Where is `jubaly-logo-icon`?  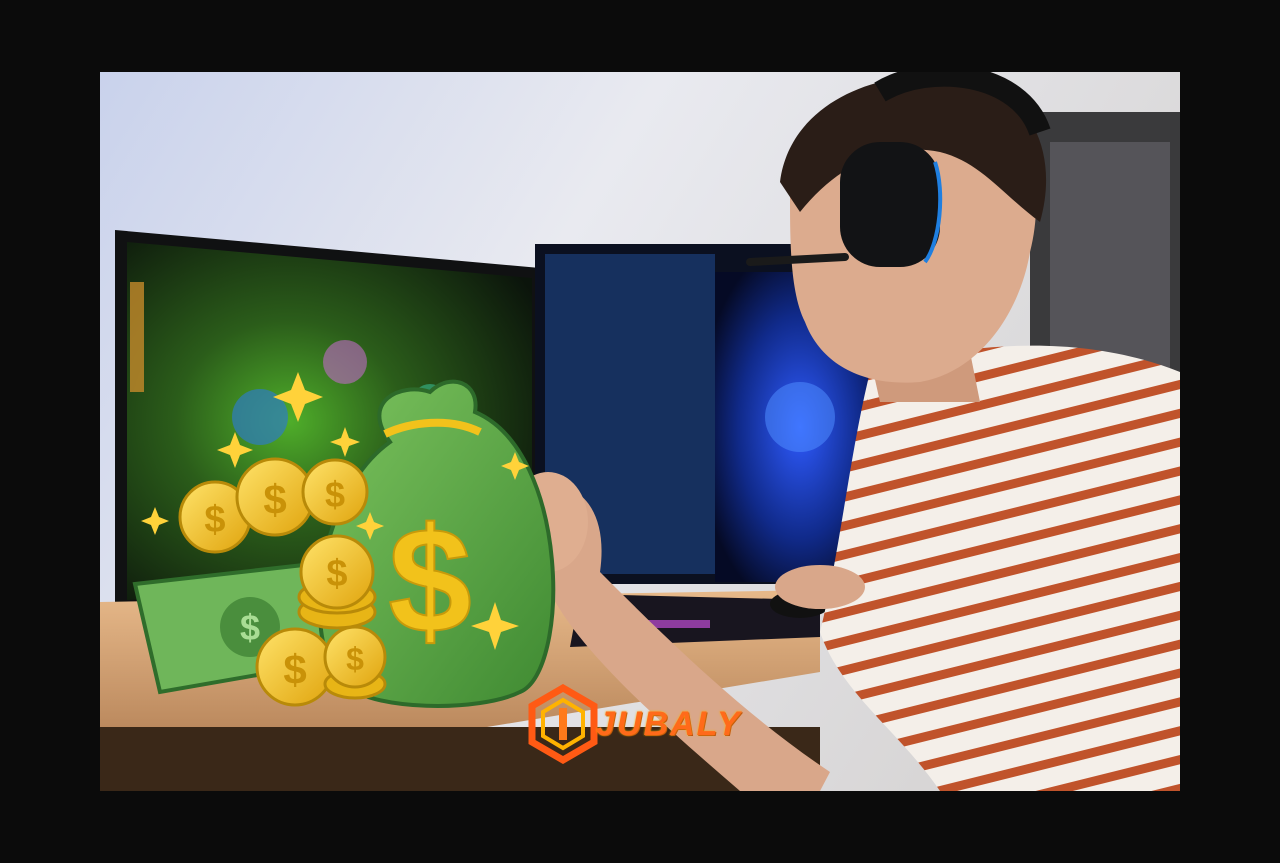 jubaly-logo-icon is located at coordinates (563, 724).